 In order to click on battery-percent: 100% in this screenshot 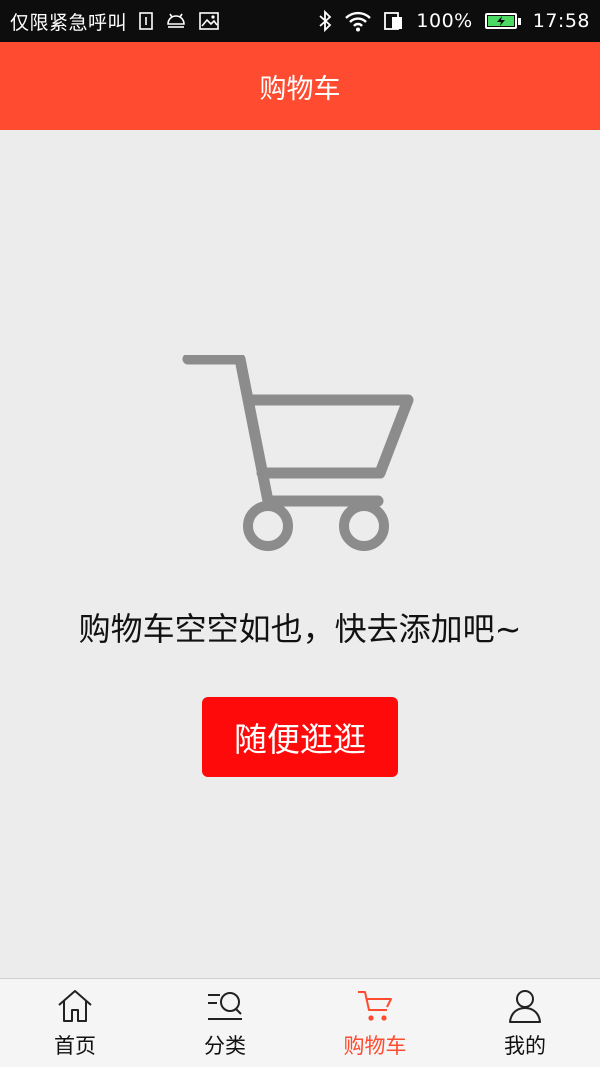, I will do `click(444, 21)`.